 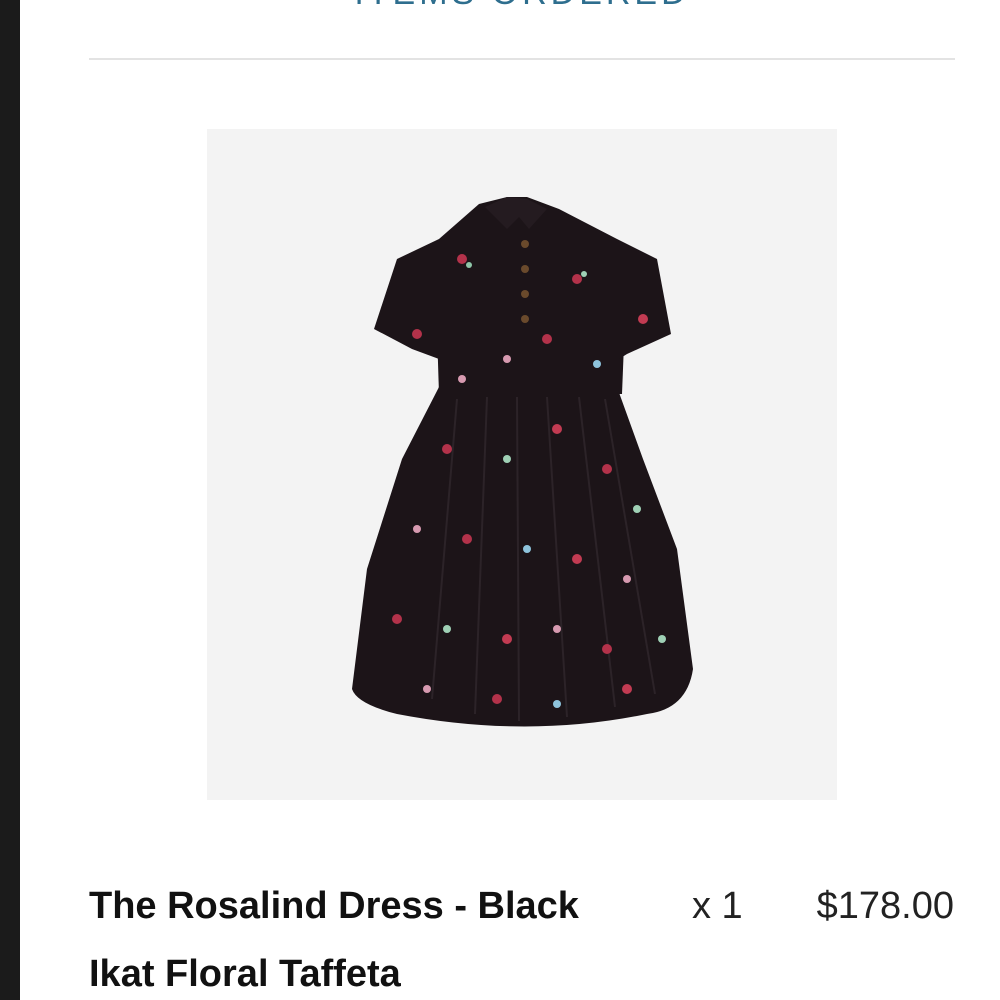 What do you see at coordinates (885, 906) in the screenshot?
I see `product-price: $178.00` at bounding box center [885, 906].